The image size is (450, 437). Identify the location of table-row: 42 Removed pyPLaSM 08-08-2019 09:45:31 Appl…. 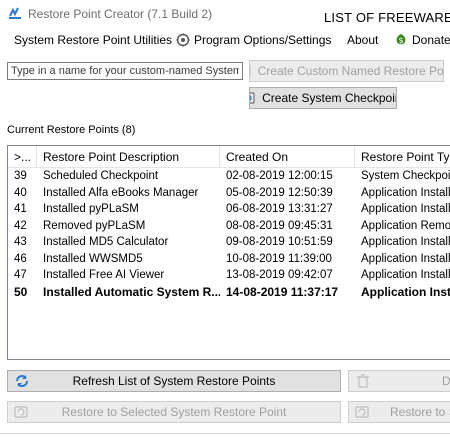
(229, 226).